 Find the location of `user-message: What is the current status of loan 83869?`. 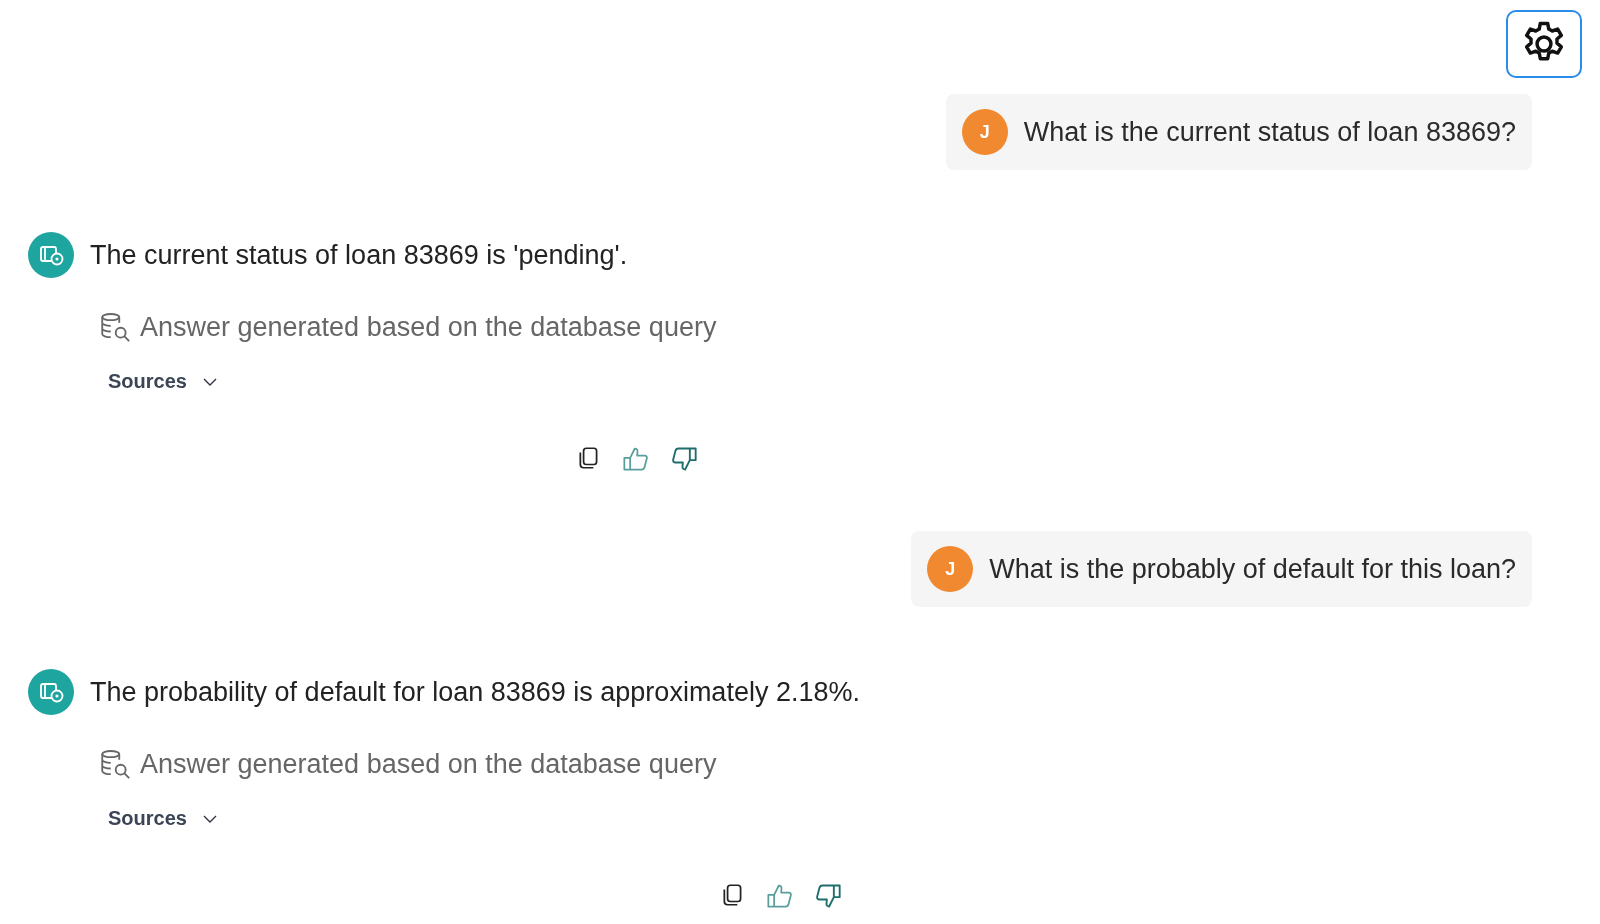

user-message: What is the current status of loan 83869? is located at coordinates (1269, 132).